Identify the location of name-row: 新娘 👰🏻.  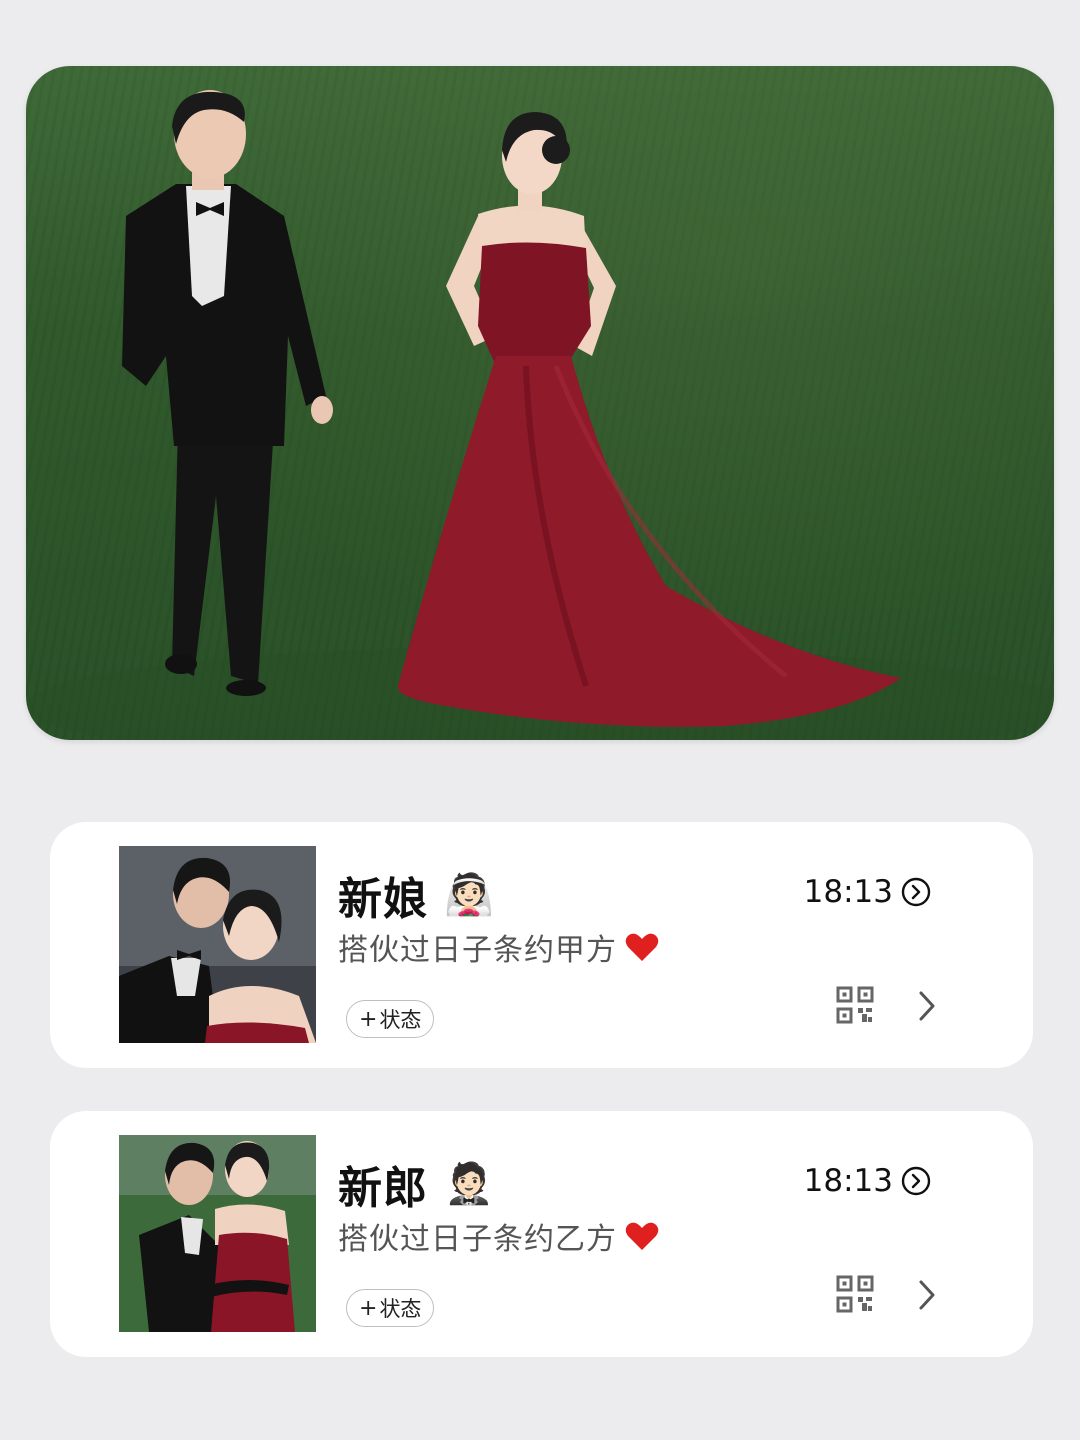
(416, 895).